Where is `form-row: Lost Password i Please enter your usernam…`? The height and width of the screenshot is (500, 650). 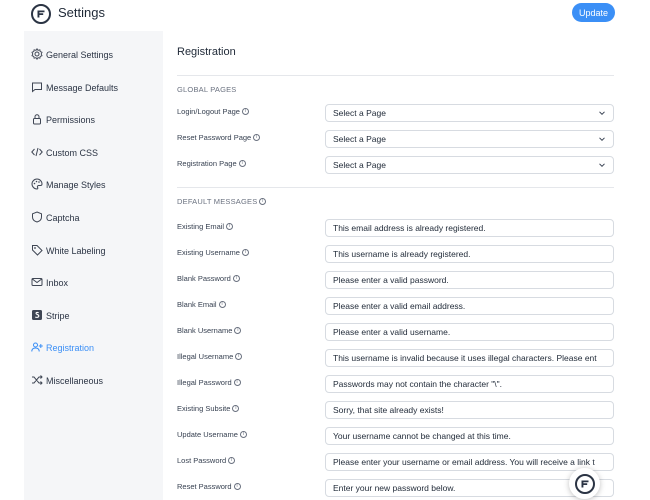
form-row: Lost Password i Please enter your usernam… is located at coordinates (395, 462).